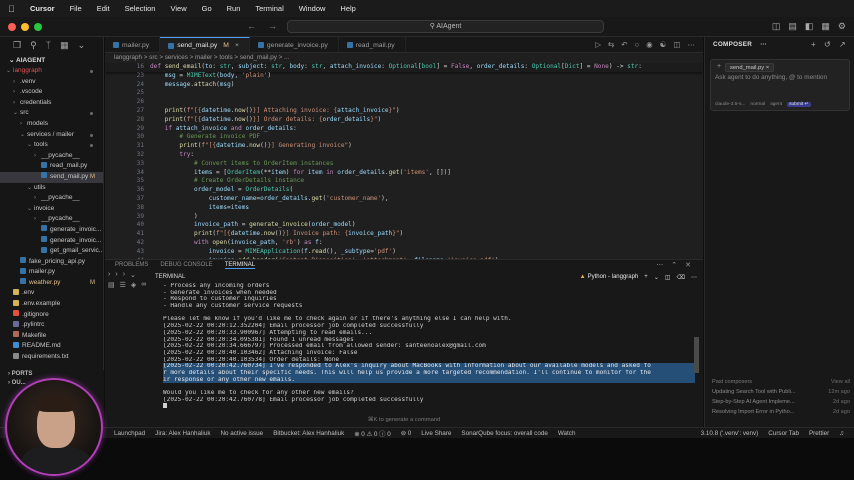 Image resolution: width=854 pixels, height=480 pixels. Describe the element at coordinates (207, 8) in the screenshot. I see `menu-go: Go` at that location.